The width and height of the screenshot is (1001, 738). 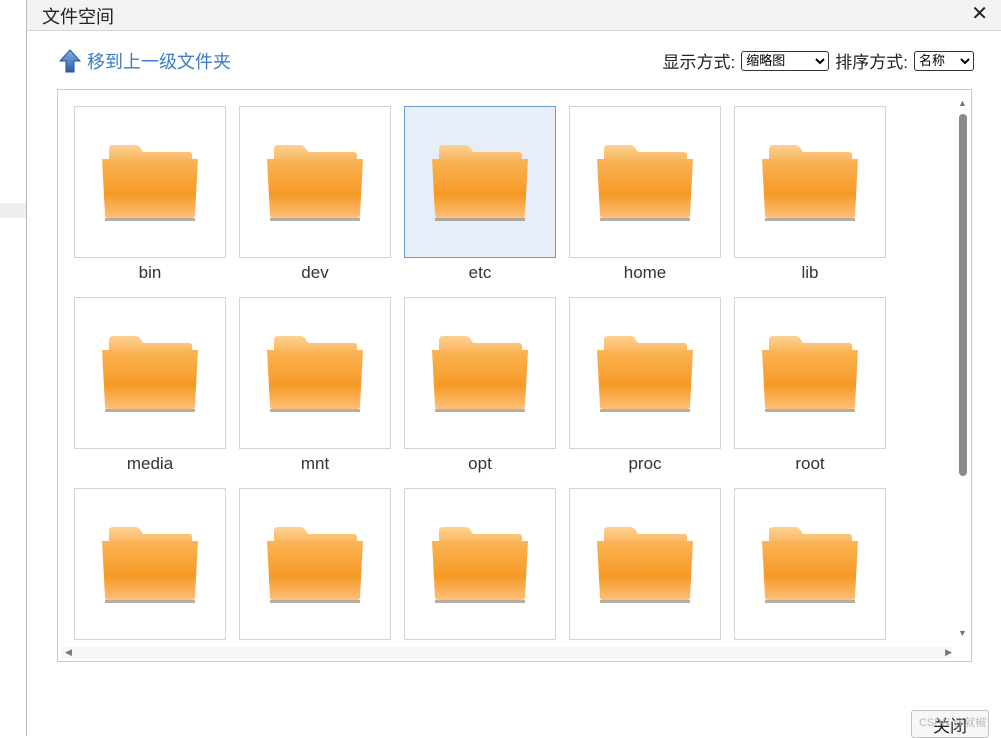 What do you see at coordinates (810, 272) in the screenshot?
I see `folder-name: lib` at bounding box center [810, 272].